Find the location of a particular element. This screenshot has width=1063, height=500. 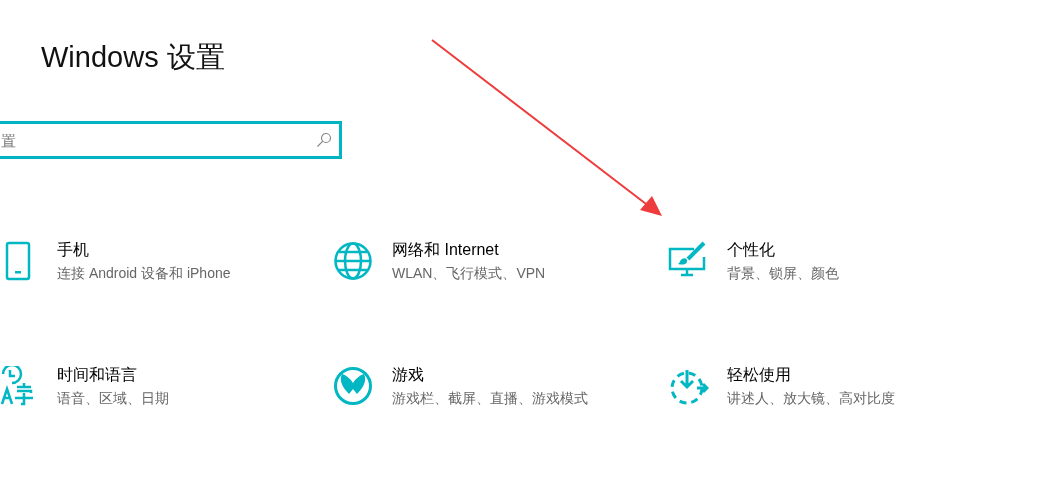

settings-category: 游戏 游戏栏、截屏、直播、游戏模式 is located at coordinates (496, 386).